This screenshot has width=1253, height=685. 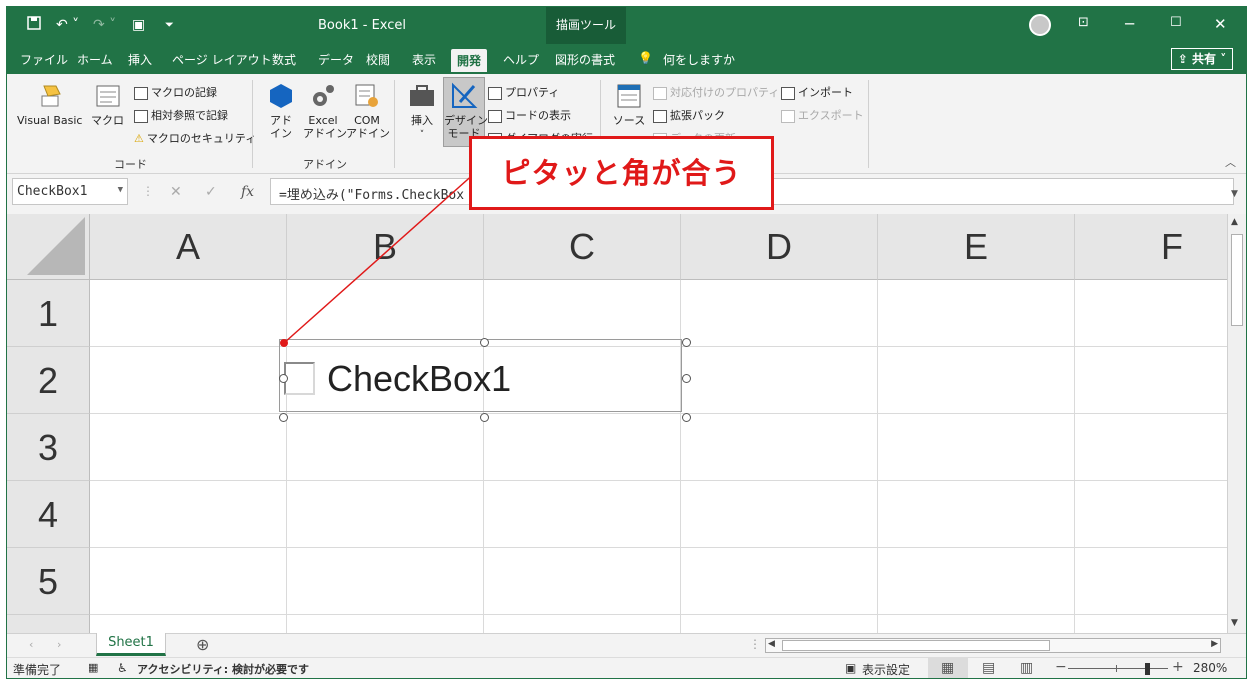 I want to click on annotation-callout: ピタッと角が合う, so click(x=621, y=173).